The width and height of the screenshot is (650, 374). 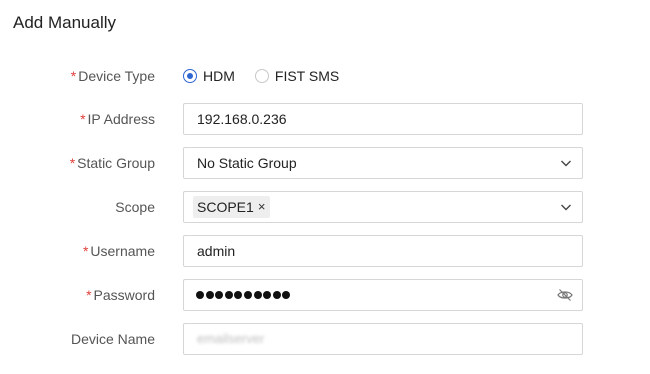 I want to click on static-group-select: No Static Group, so click(x=383, y=163).